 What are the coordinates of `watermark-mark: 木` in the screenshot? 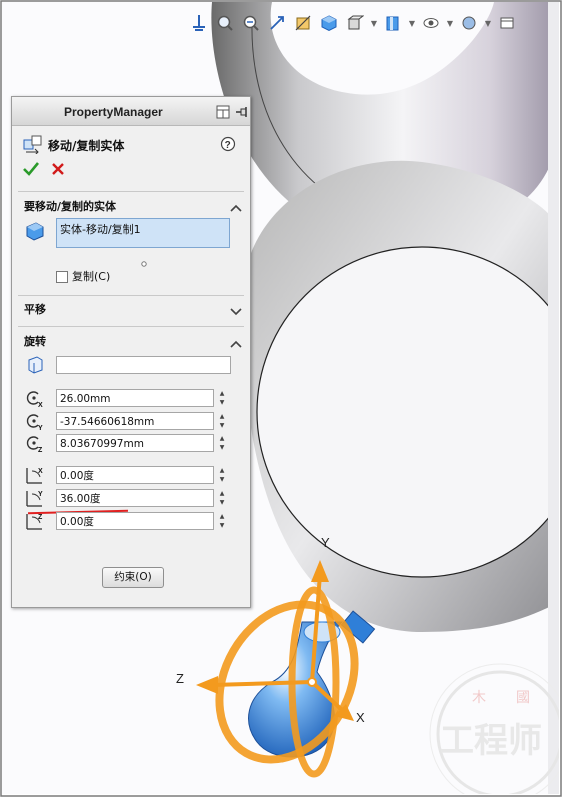 It's located at (479, 698).